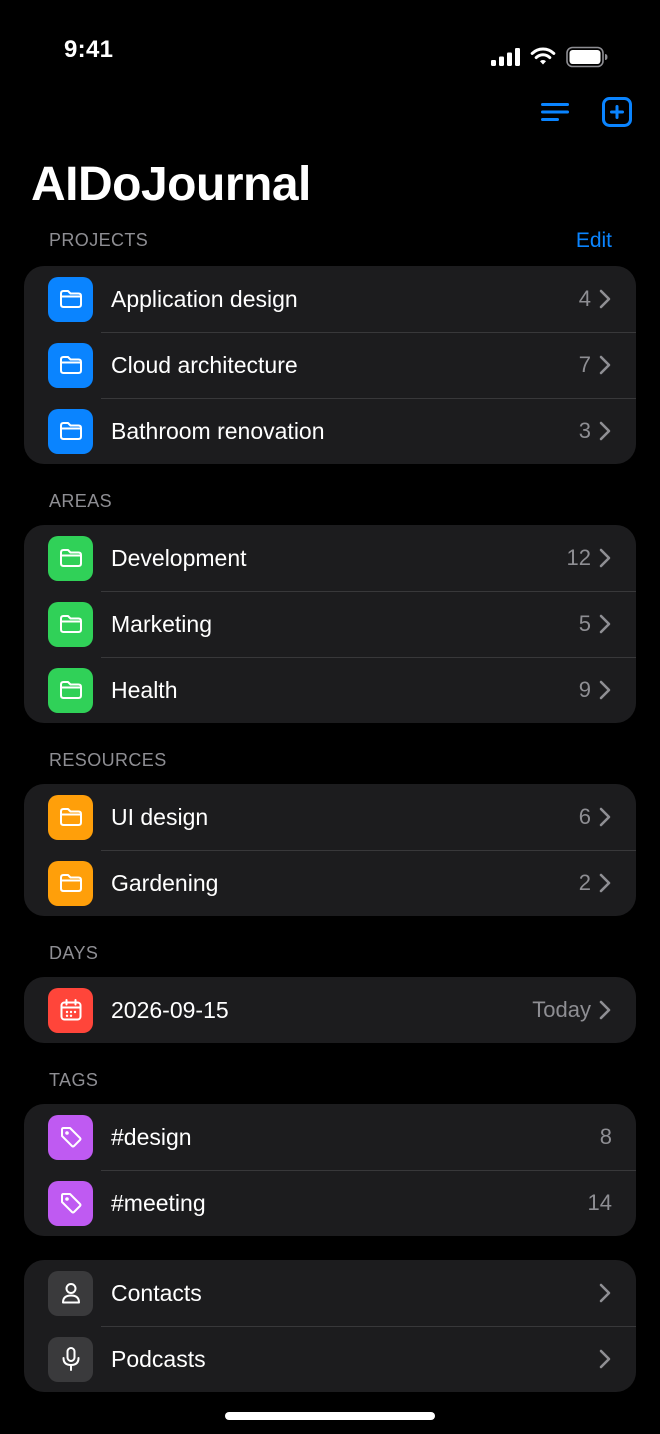 This screenshot has height=1434, width=660. I want to click on section-header-tags: TAGS, so click(74, 1080).